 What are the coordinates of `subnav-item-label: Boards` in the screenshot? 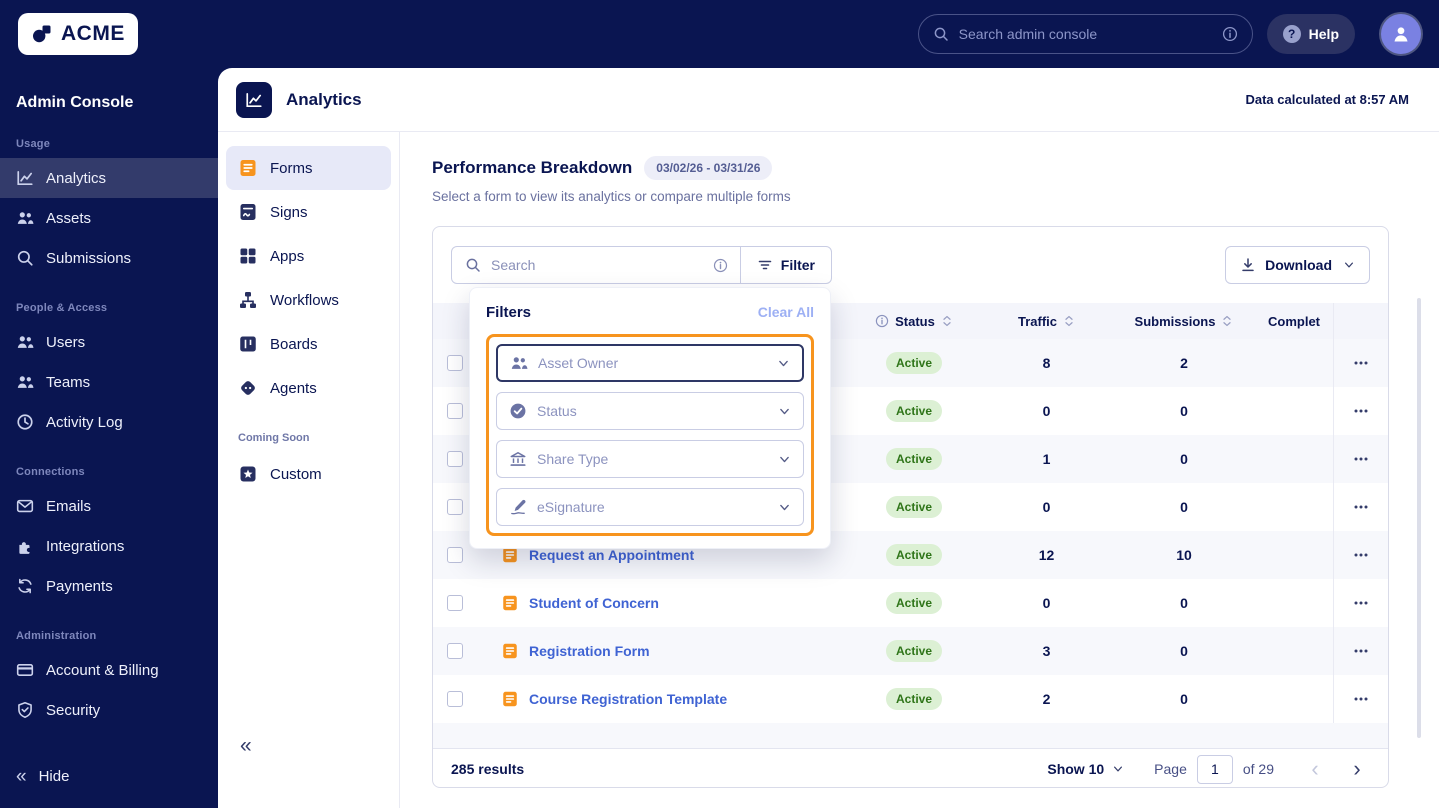 It's located at (294, 344).